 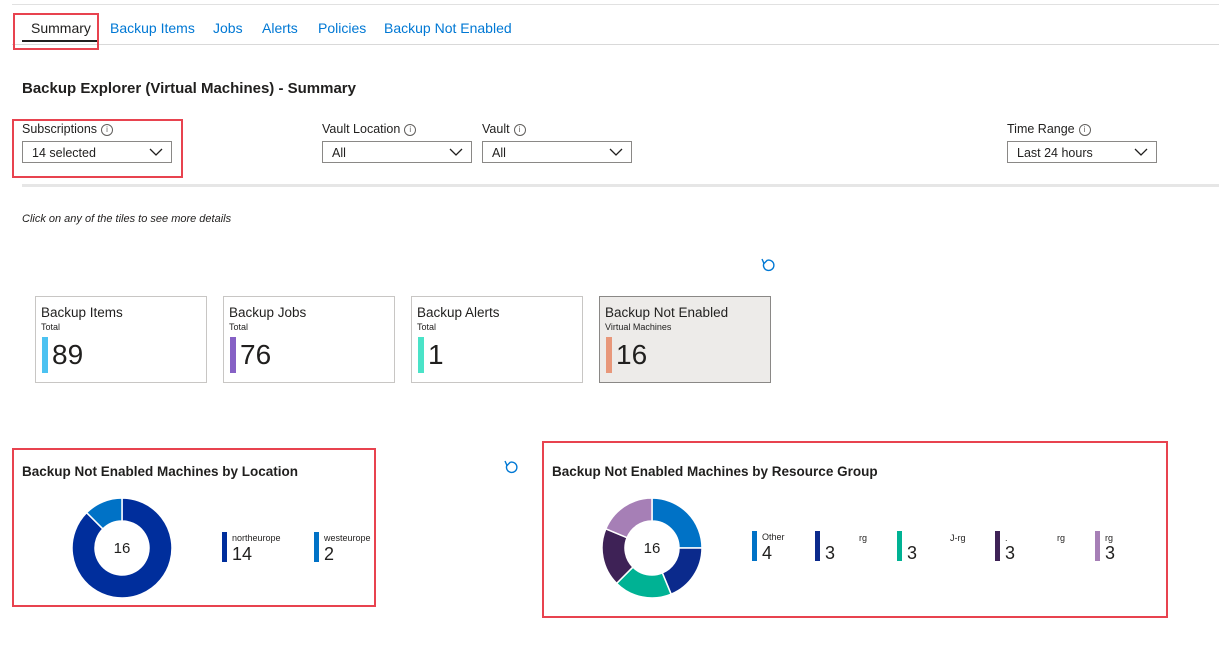 What do you see at coordinates (228, 28) in the screenshot?
I see `tab-jobs: Jobs` at bounding box center [228, 28].